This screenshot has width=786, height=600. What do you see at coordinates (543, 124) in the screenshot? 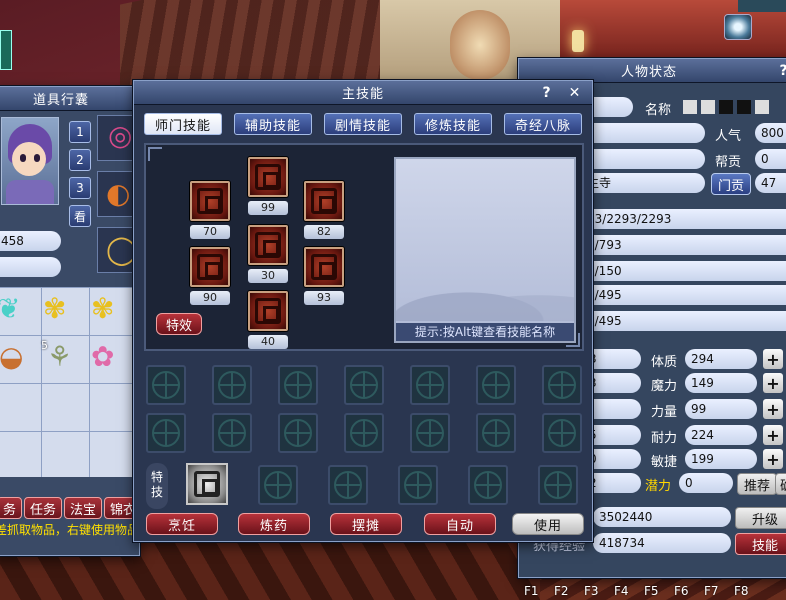
I see `tab-meridians: 奇经八脉` at bounding box center [543, 124].